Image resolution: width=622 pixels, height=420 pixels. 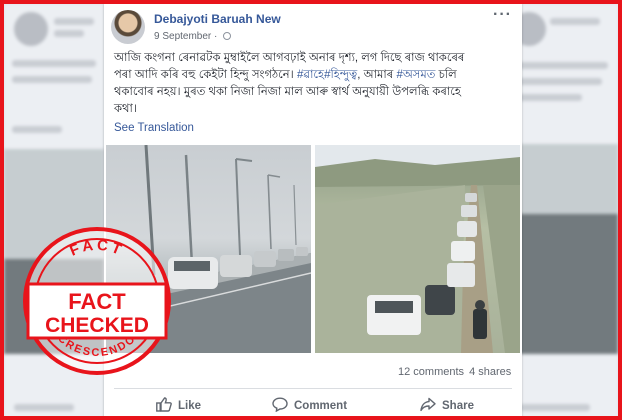 I want to click on avatar, so click(x=128, y=27).